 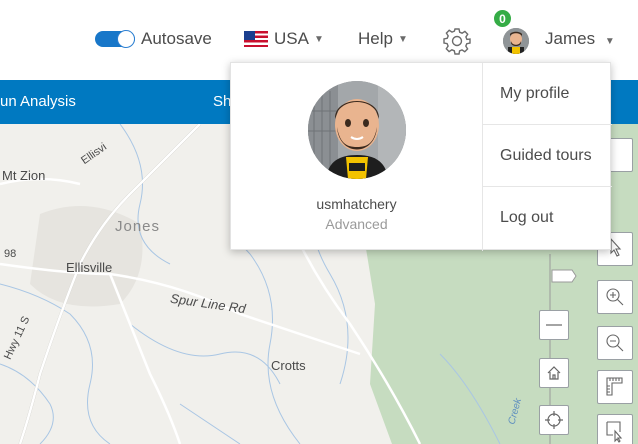 I want to click on zoom-out-icon, so click(x=615, y=343).